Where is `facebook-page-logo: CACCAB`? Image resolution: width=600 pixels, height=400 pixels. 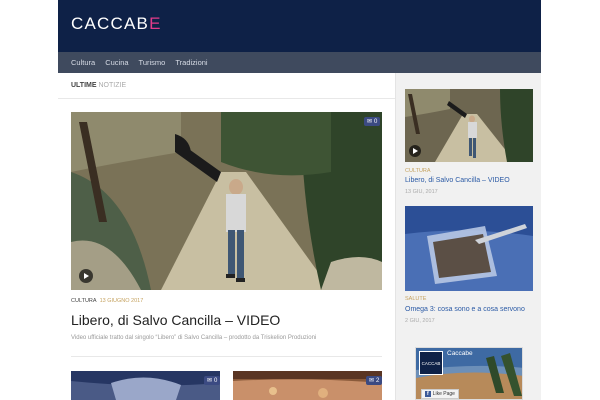
facebook-page-logo: CACCAB is located at coordinates (431, 363).